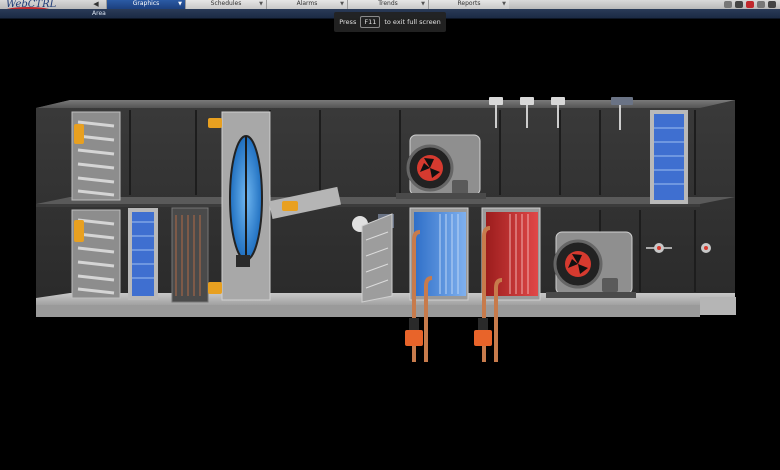 This screenshot has width=780, height=470. I want to click on preheat-coil, so click(190, 255).